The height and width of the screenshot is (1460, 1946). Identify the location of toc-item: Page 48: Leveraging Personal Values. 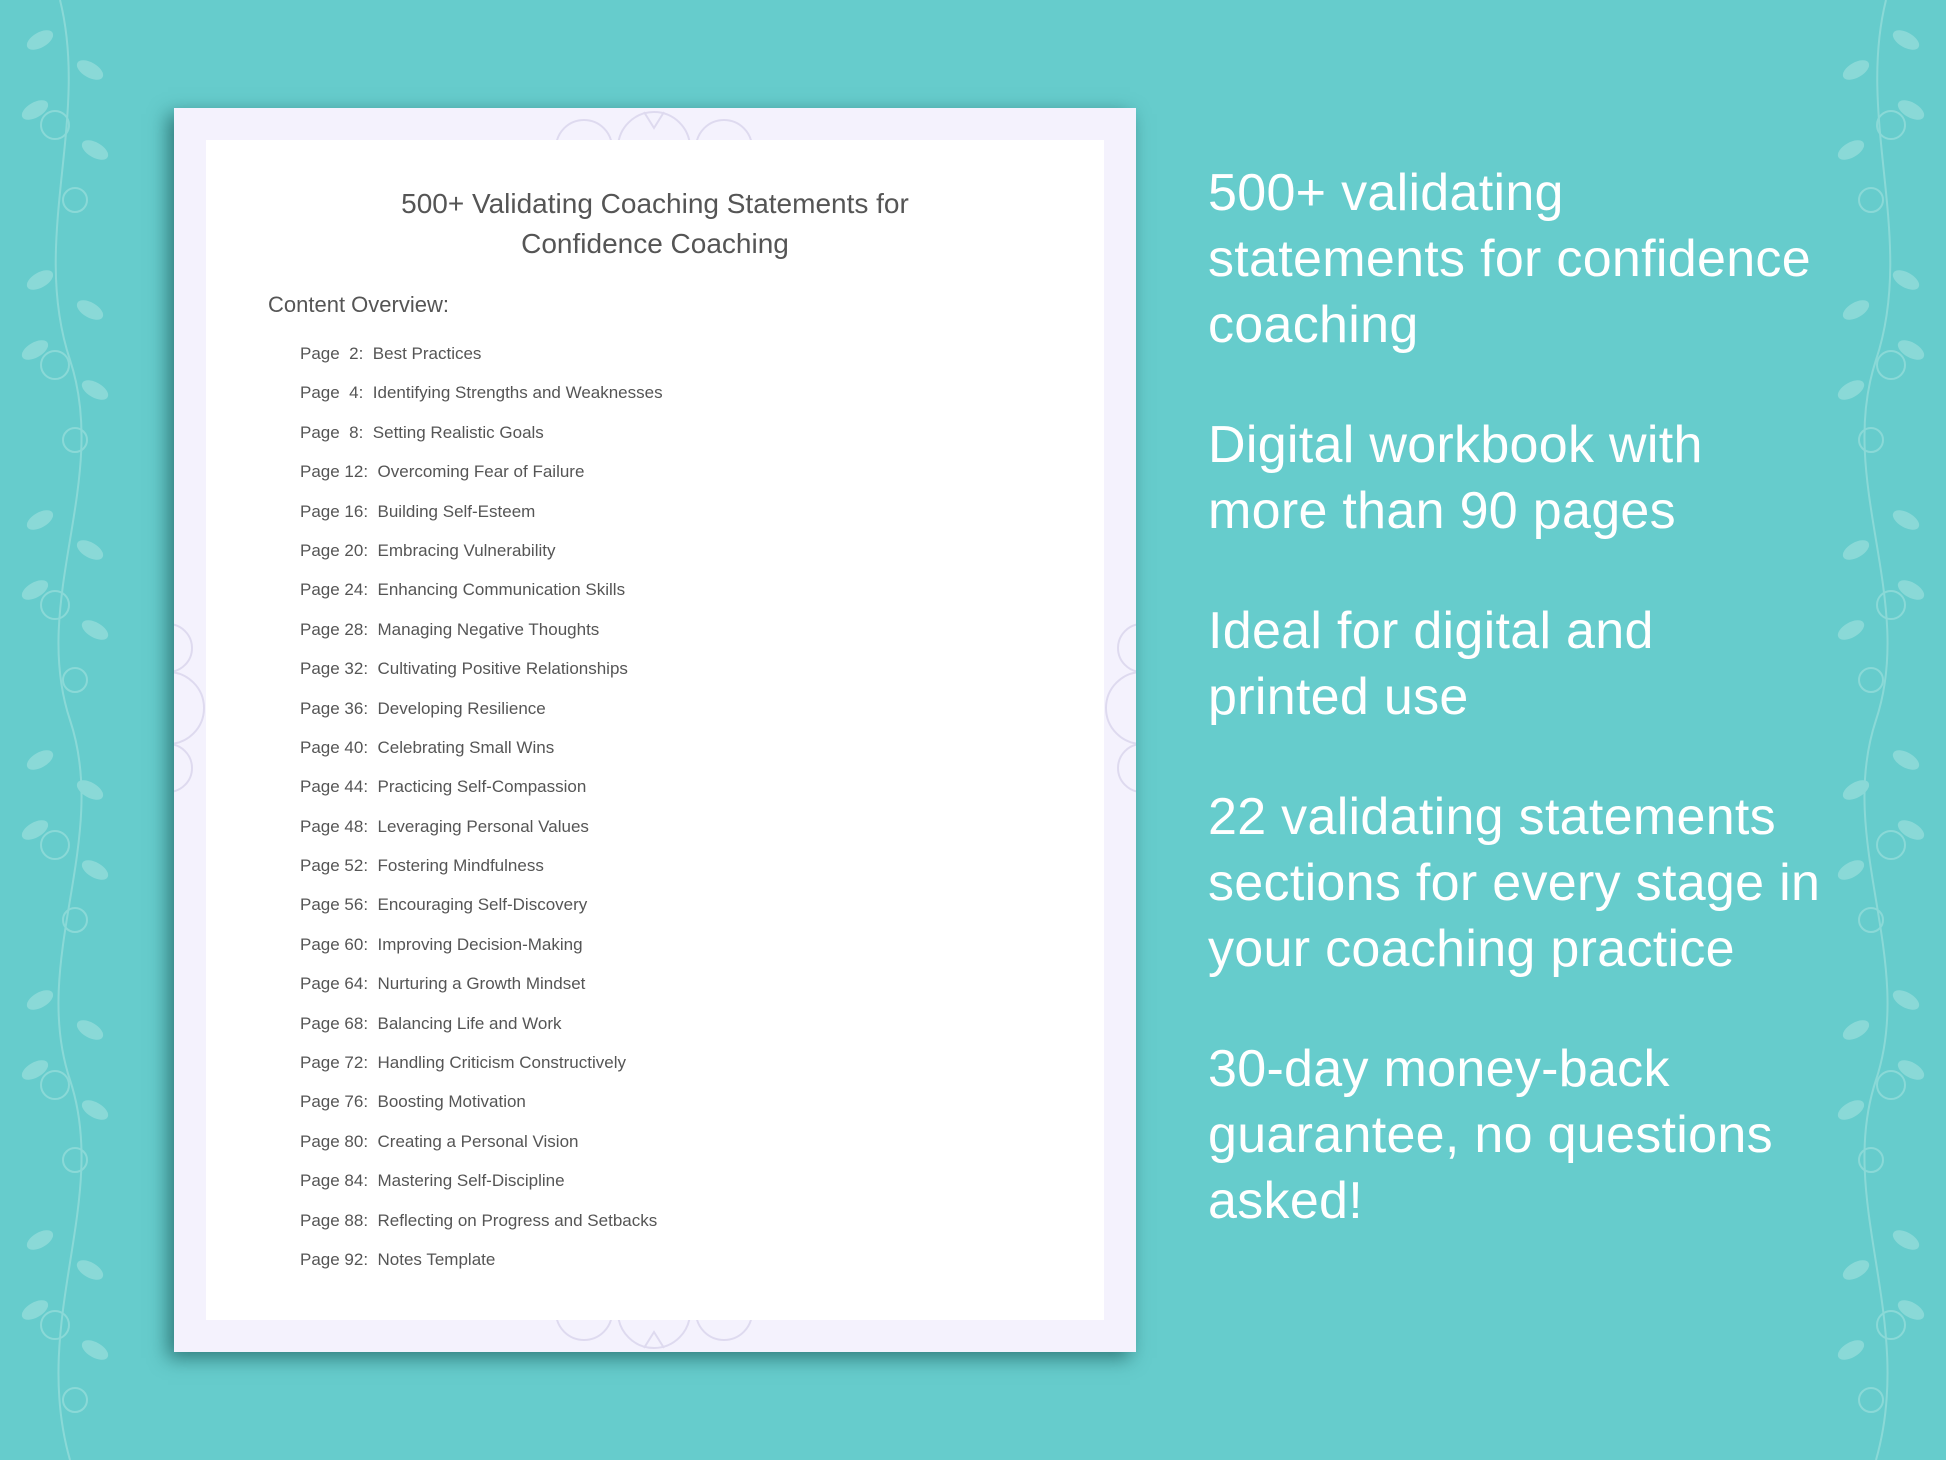
(481, 836).